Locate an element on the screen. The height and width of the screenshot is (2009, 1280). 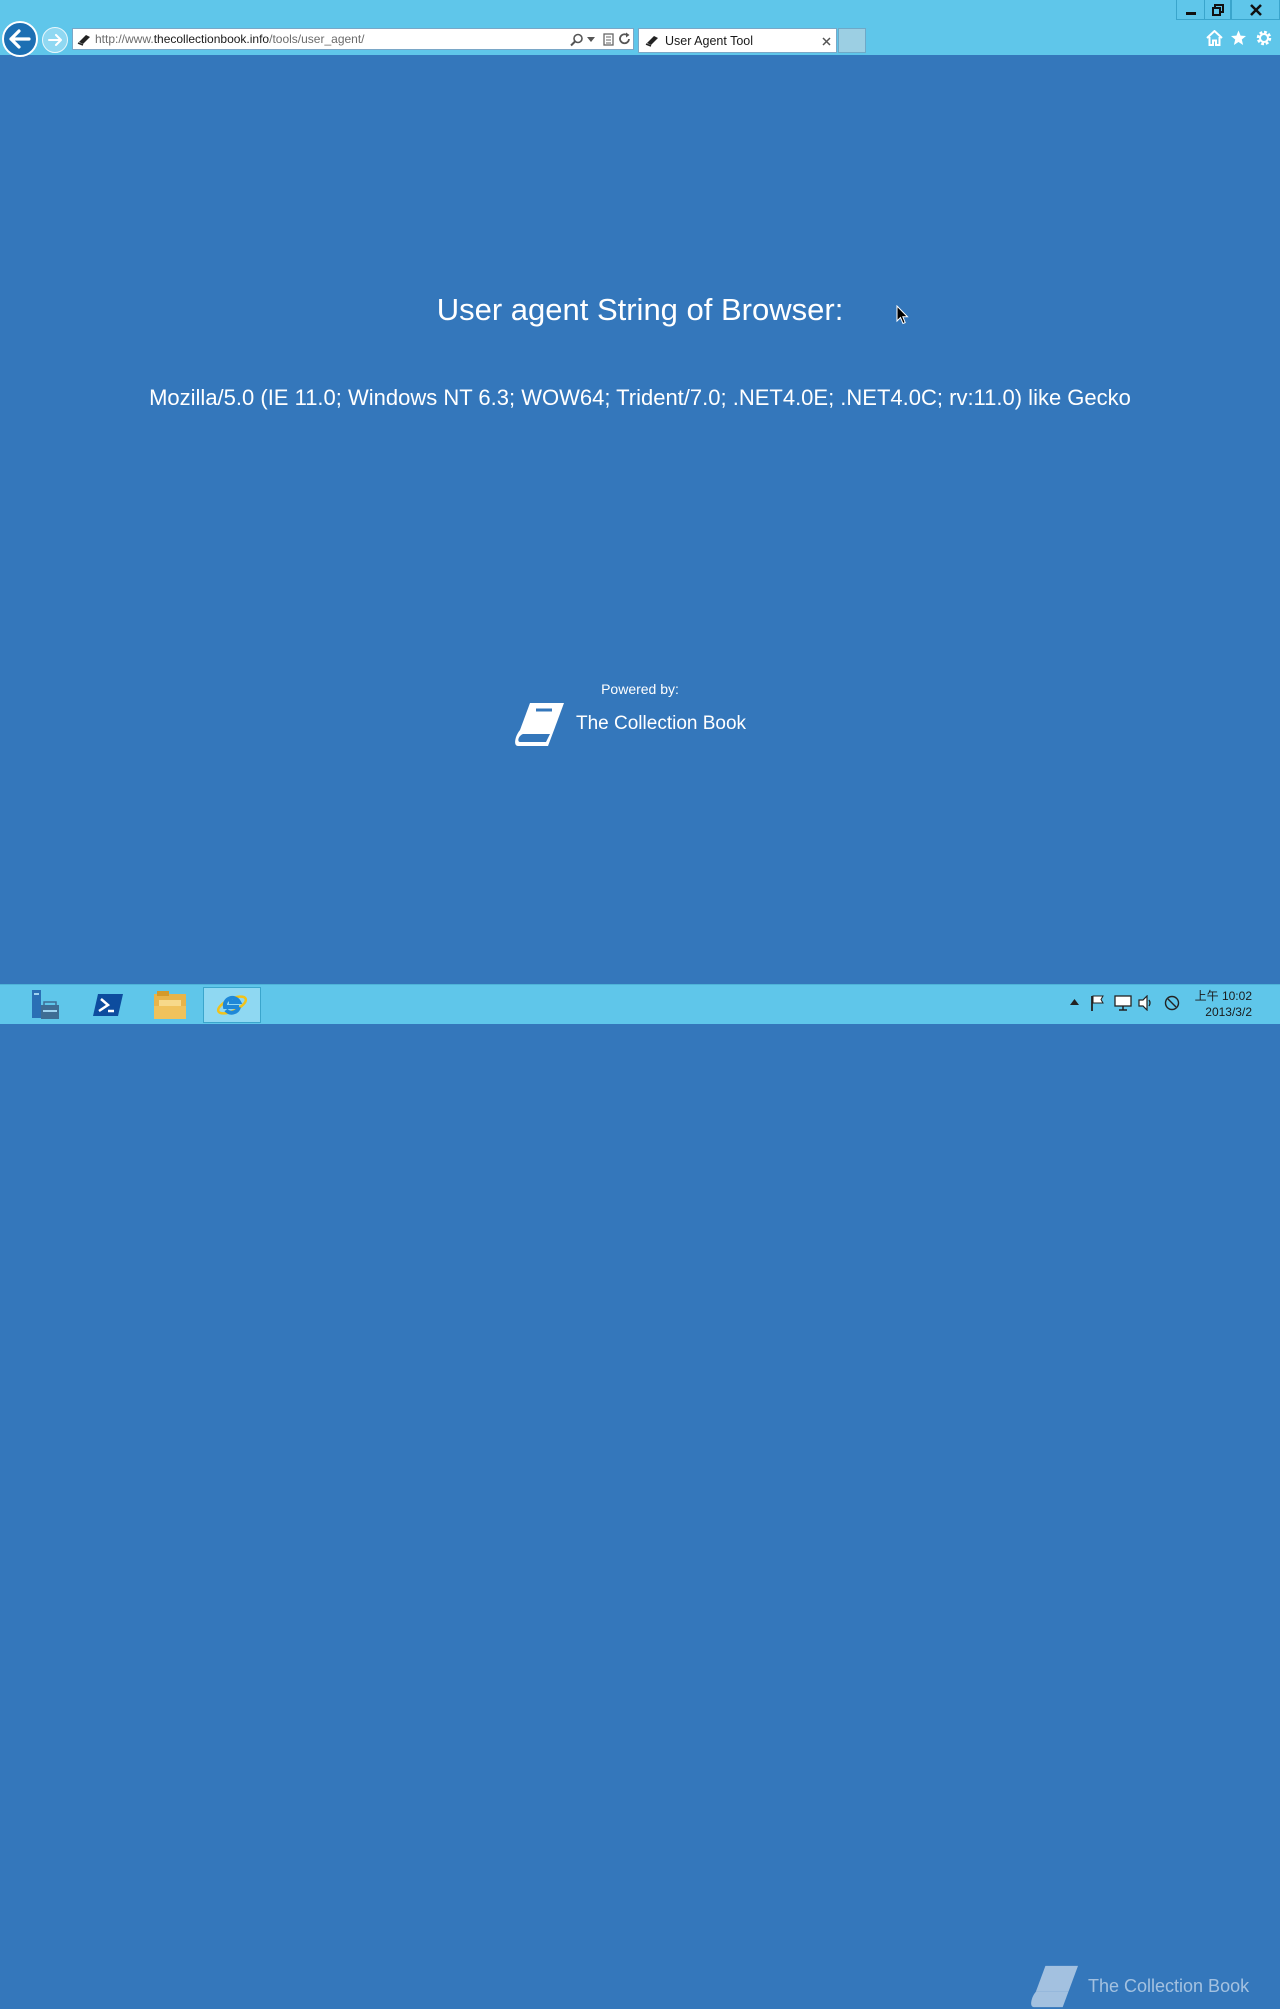
network-icon is located at coordinates (1123, 1003).